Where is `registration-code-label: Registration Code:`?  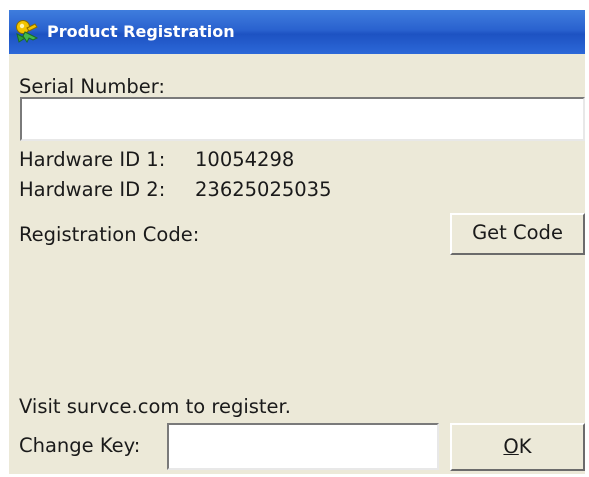
registration-code-label: Registration Code: is located at coordinates (109, 234).